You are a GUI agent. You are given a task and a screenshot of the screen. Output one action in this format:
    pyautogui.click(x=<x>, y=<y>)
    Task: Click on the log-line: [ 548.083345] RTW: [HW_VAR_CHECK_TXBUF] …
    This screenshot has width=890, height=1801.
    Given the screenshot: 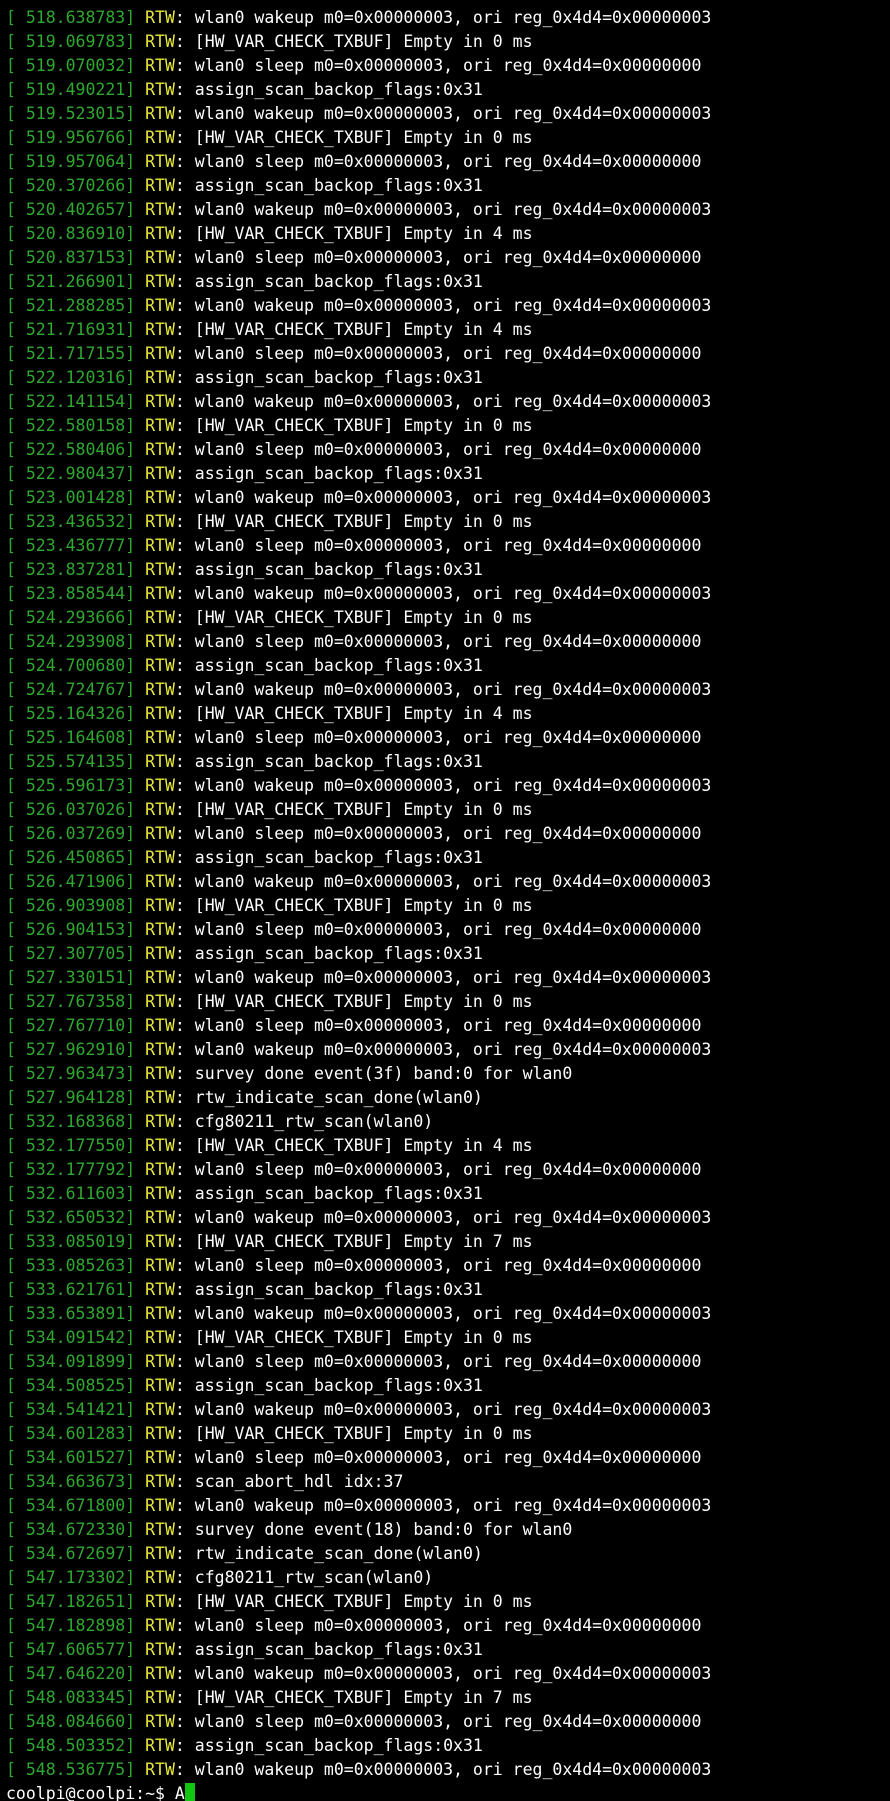 What is the action you would take?
    pyautogui.click(x=445, y=1698)
    